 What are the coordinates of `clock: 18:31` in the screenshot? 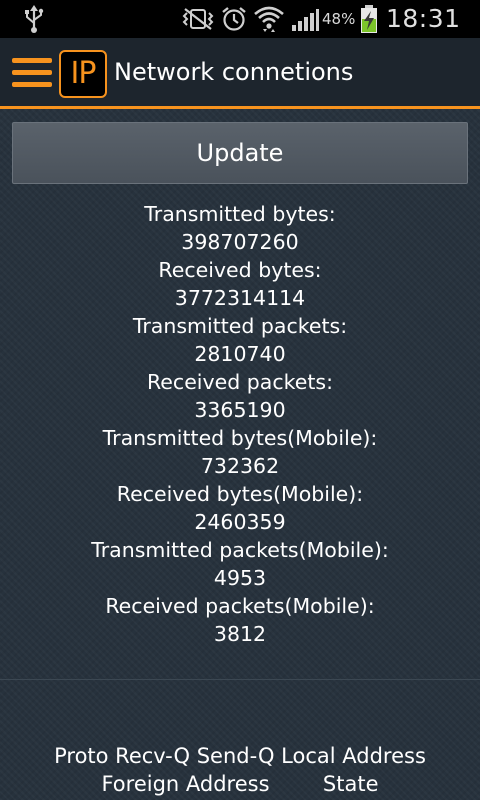 It's located at (423, 18).